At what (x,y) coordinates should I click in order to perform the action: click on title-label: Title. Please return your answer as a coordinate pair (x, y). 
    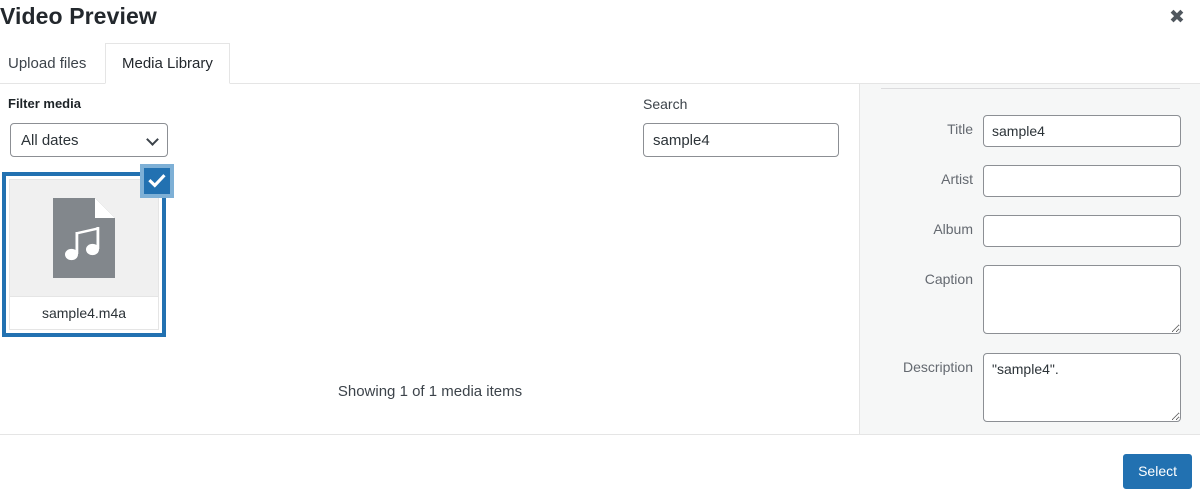
    Looking at the image, I should click on (960, 129).